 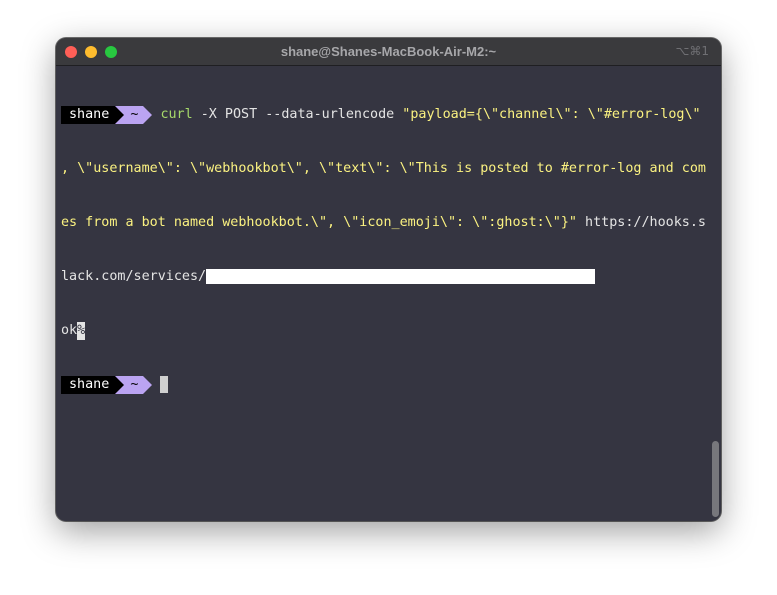 What do you see at coordinates (641, 222) in the screenshot?
I see `url-part-1: https://hooks.s` at bounding box center [641, 222].